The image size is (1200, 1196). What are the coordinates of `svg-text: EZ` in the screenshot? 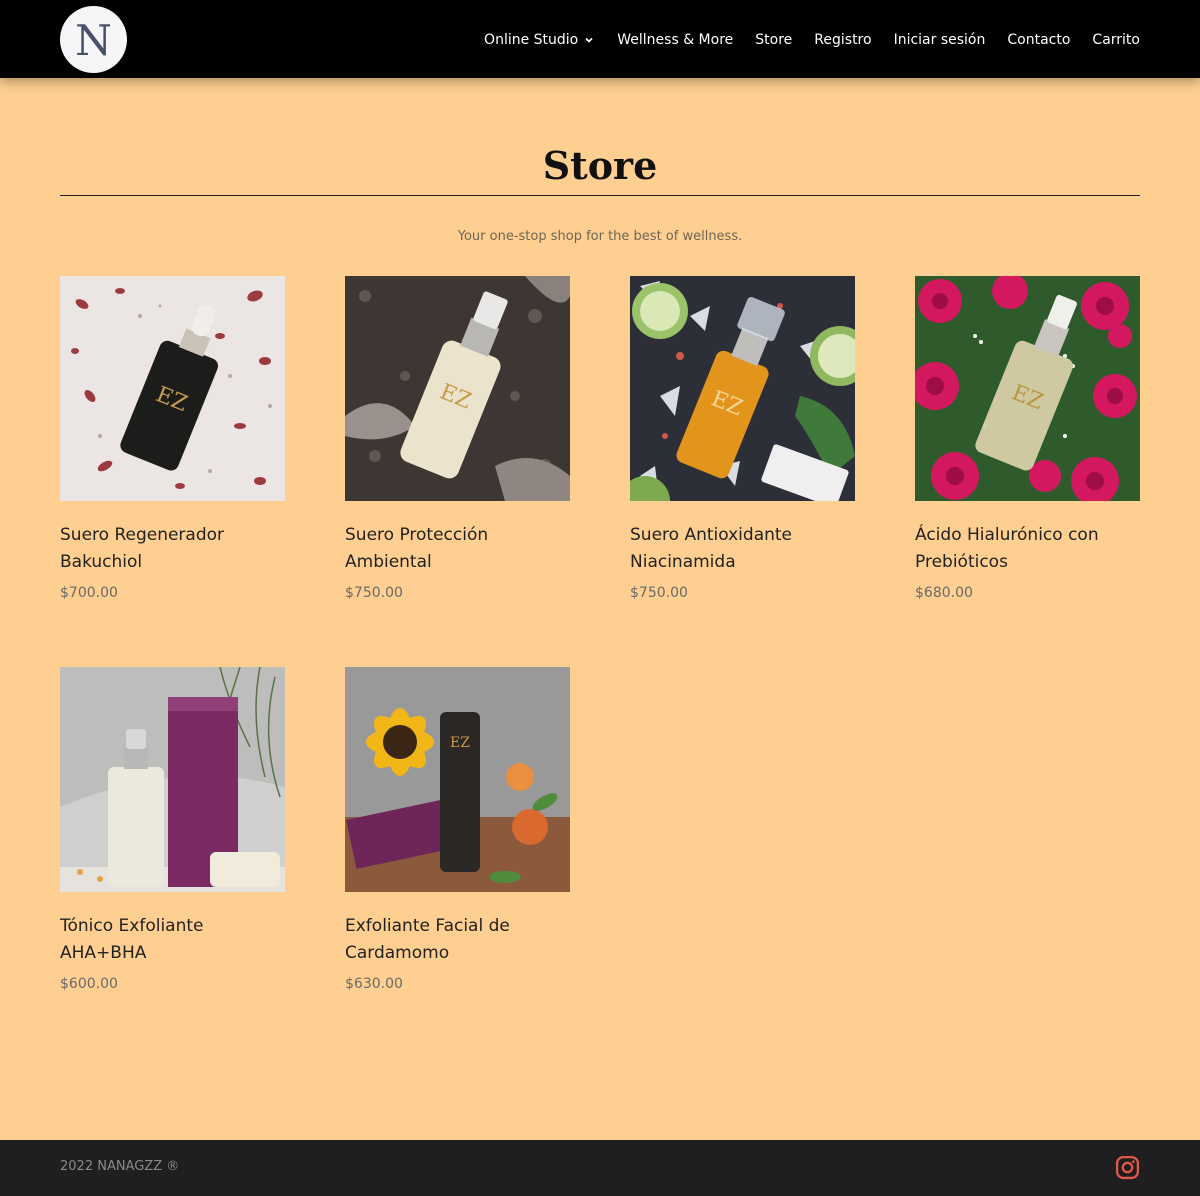 It's located at (460, 743).